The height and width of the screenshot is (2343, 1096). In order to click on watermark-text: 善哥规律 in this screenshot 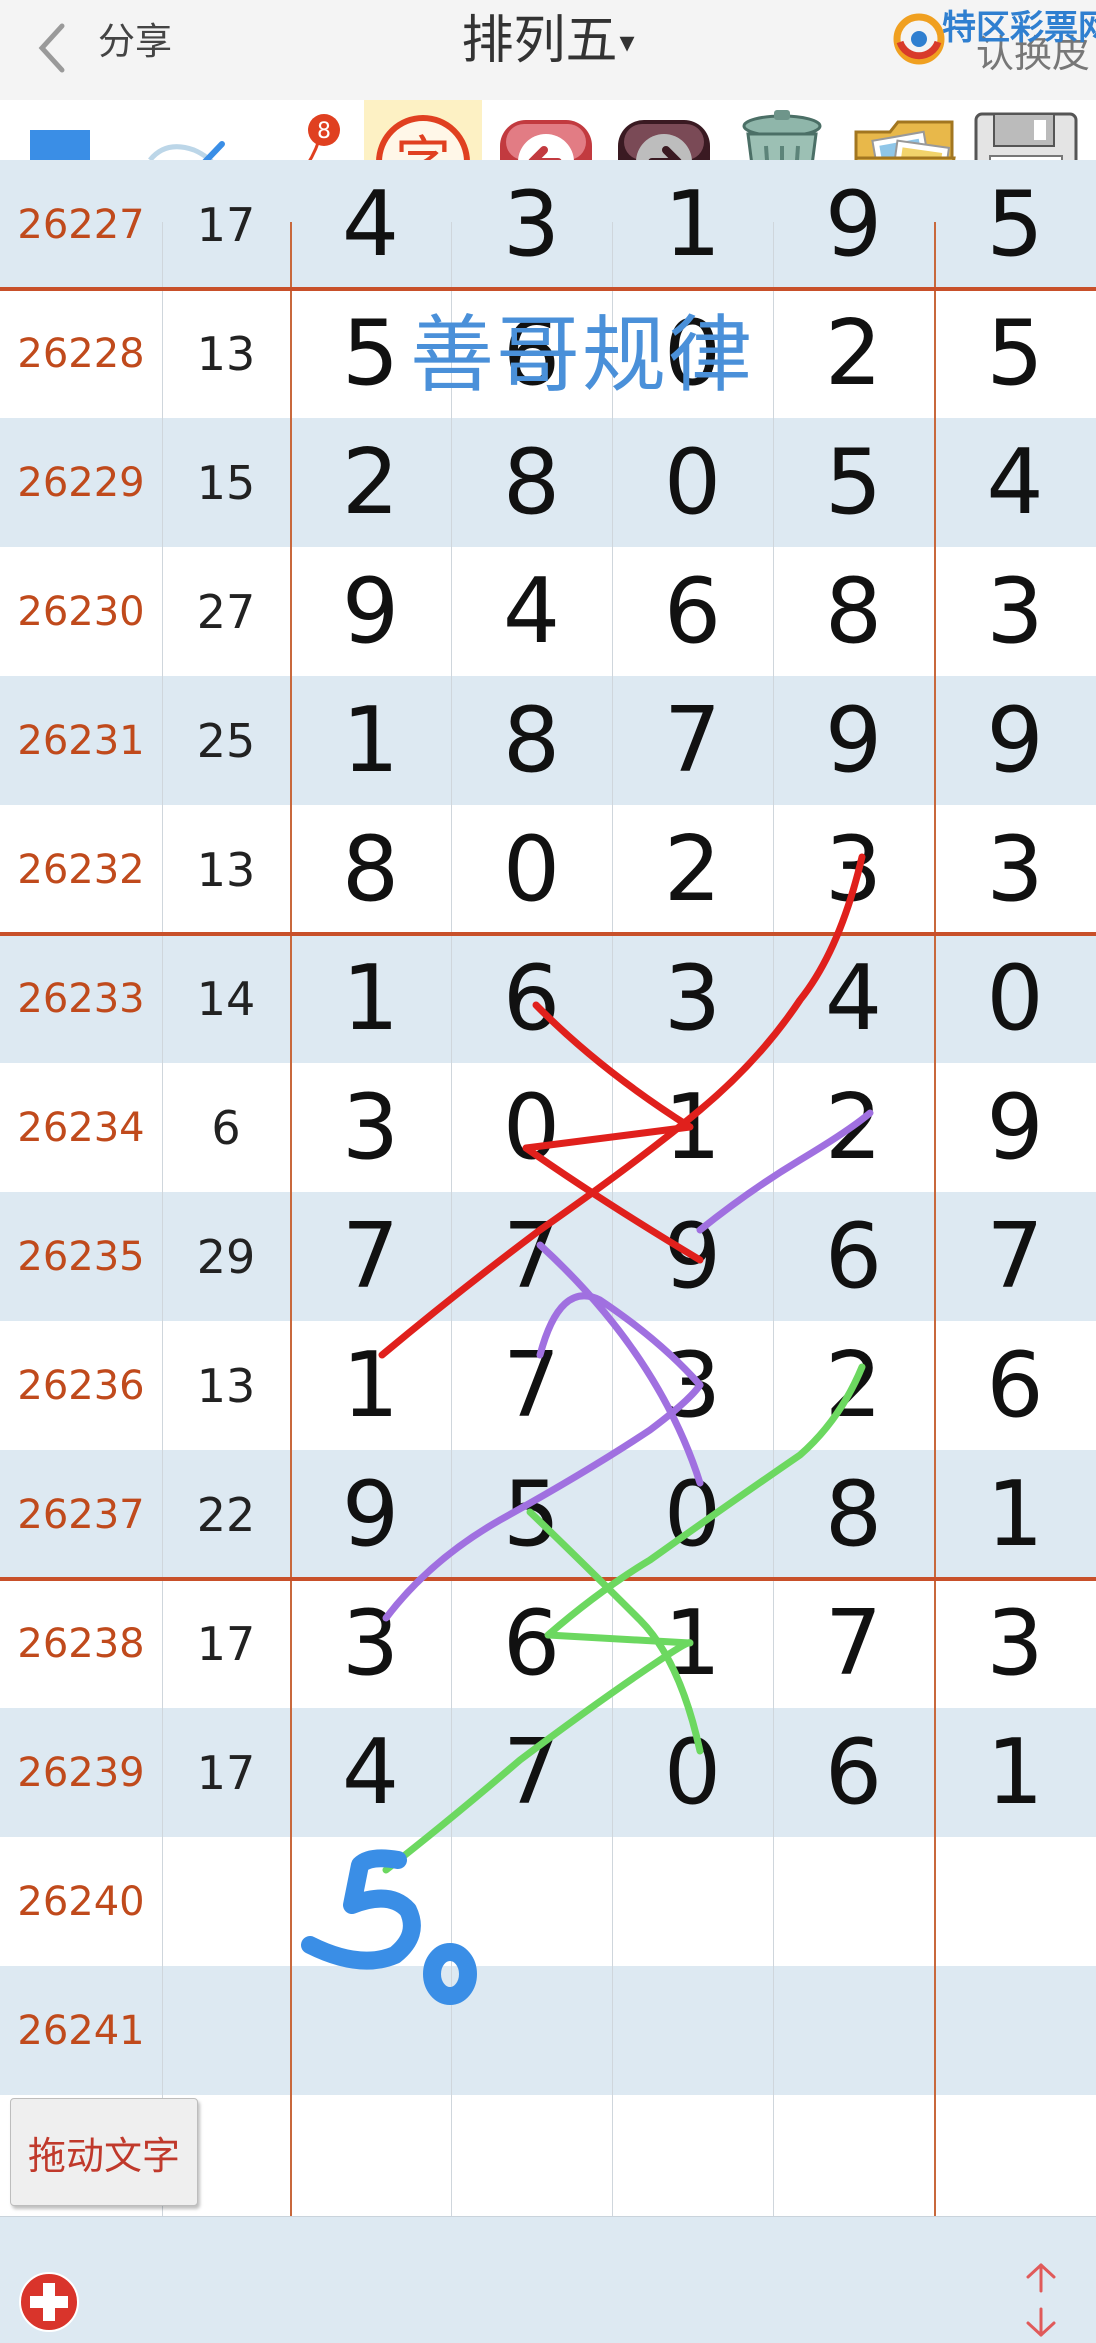, I will do `click(582, 355)`.